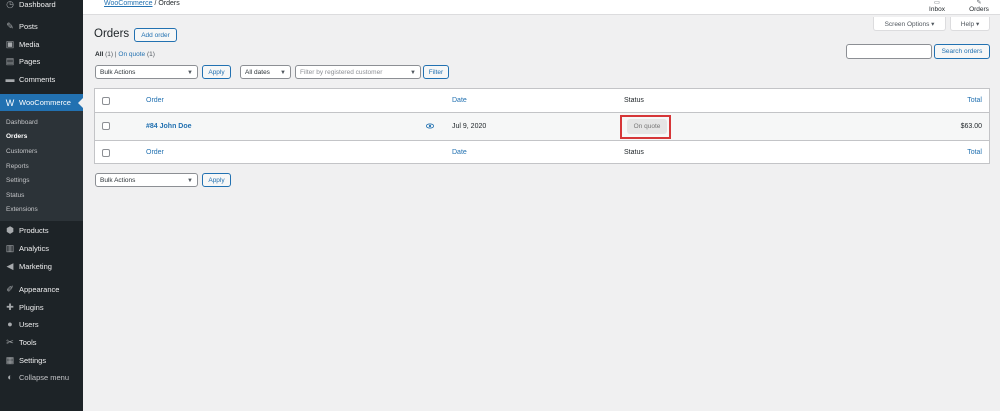 The height and width of the screenshot is (411, 1000). What do you see at coordinates (15, 195) in the screenshot?
I see `submenu-status: Status` at bounding box center [15, 195].